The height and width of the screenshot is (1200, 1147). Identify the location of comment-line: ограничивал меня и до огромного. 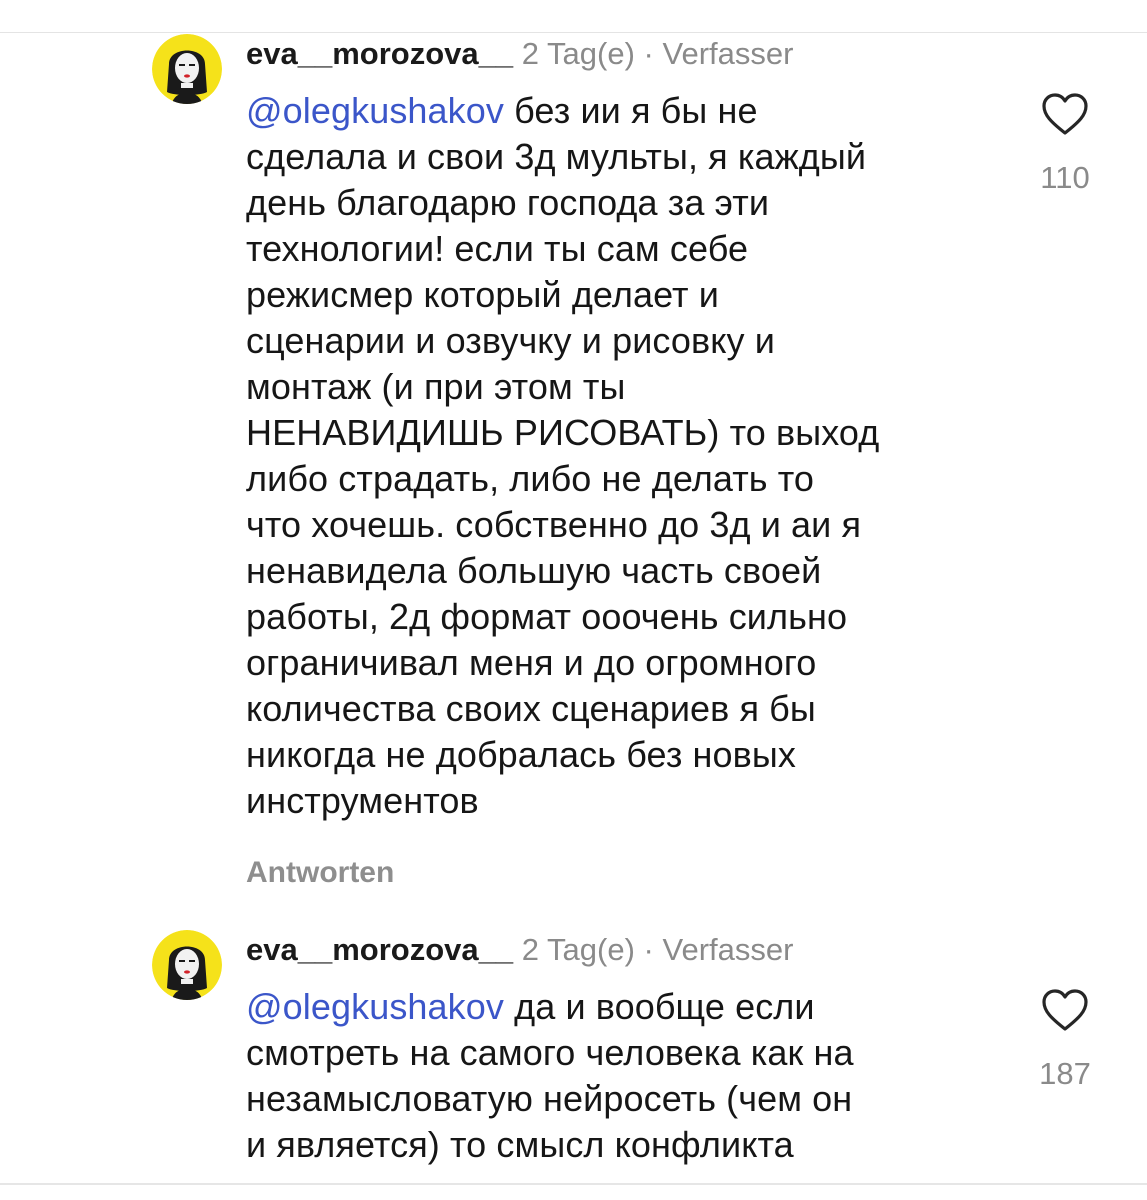
(531, 662).